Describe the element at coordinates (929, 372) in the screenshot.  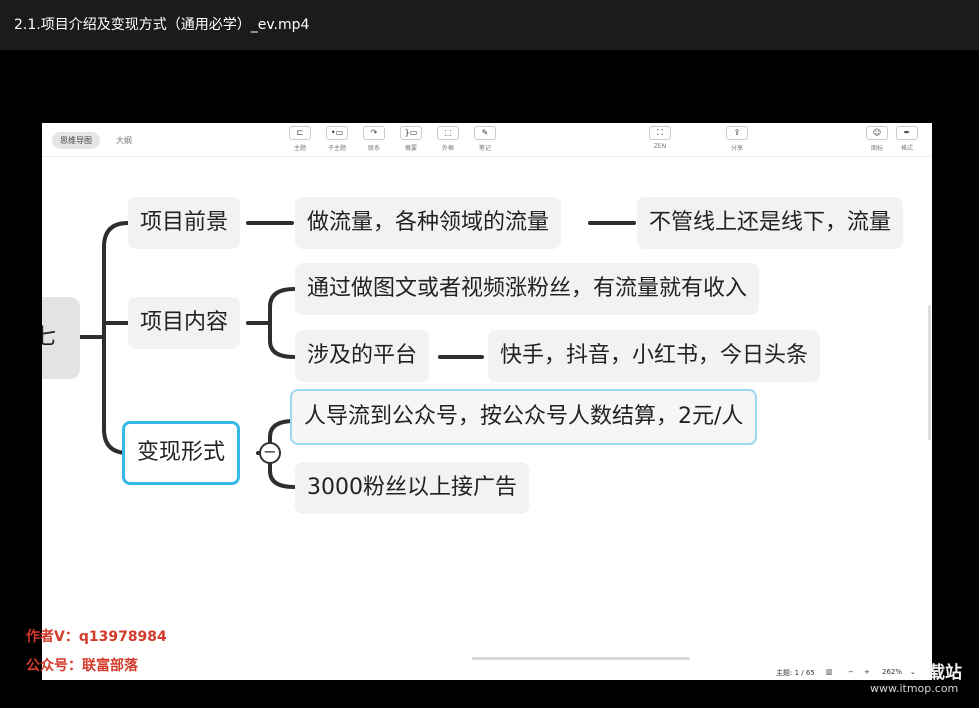
I see `vertical-scrollbar` at that location.